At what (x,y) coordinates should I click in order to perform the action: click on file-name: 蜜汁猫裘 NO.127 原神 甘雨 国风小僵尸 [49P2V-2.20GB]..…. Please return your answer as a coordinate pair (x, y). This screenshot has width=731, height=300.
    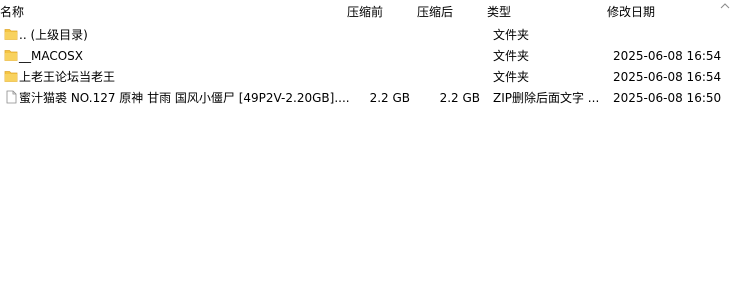
    Looking at the image, I should click on (184, 98).